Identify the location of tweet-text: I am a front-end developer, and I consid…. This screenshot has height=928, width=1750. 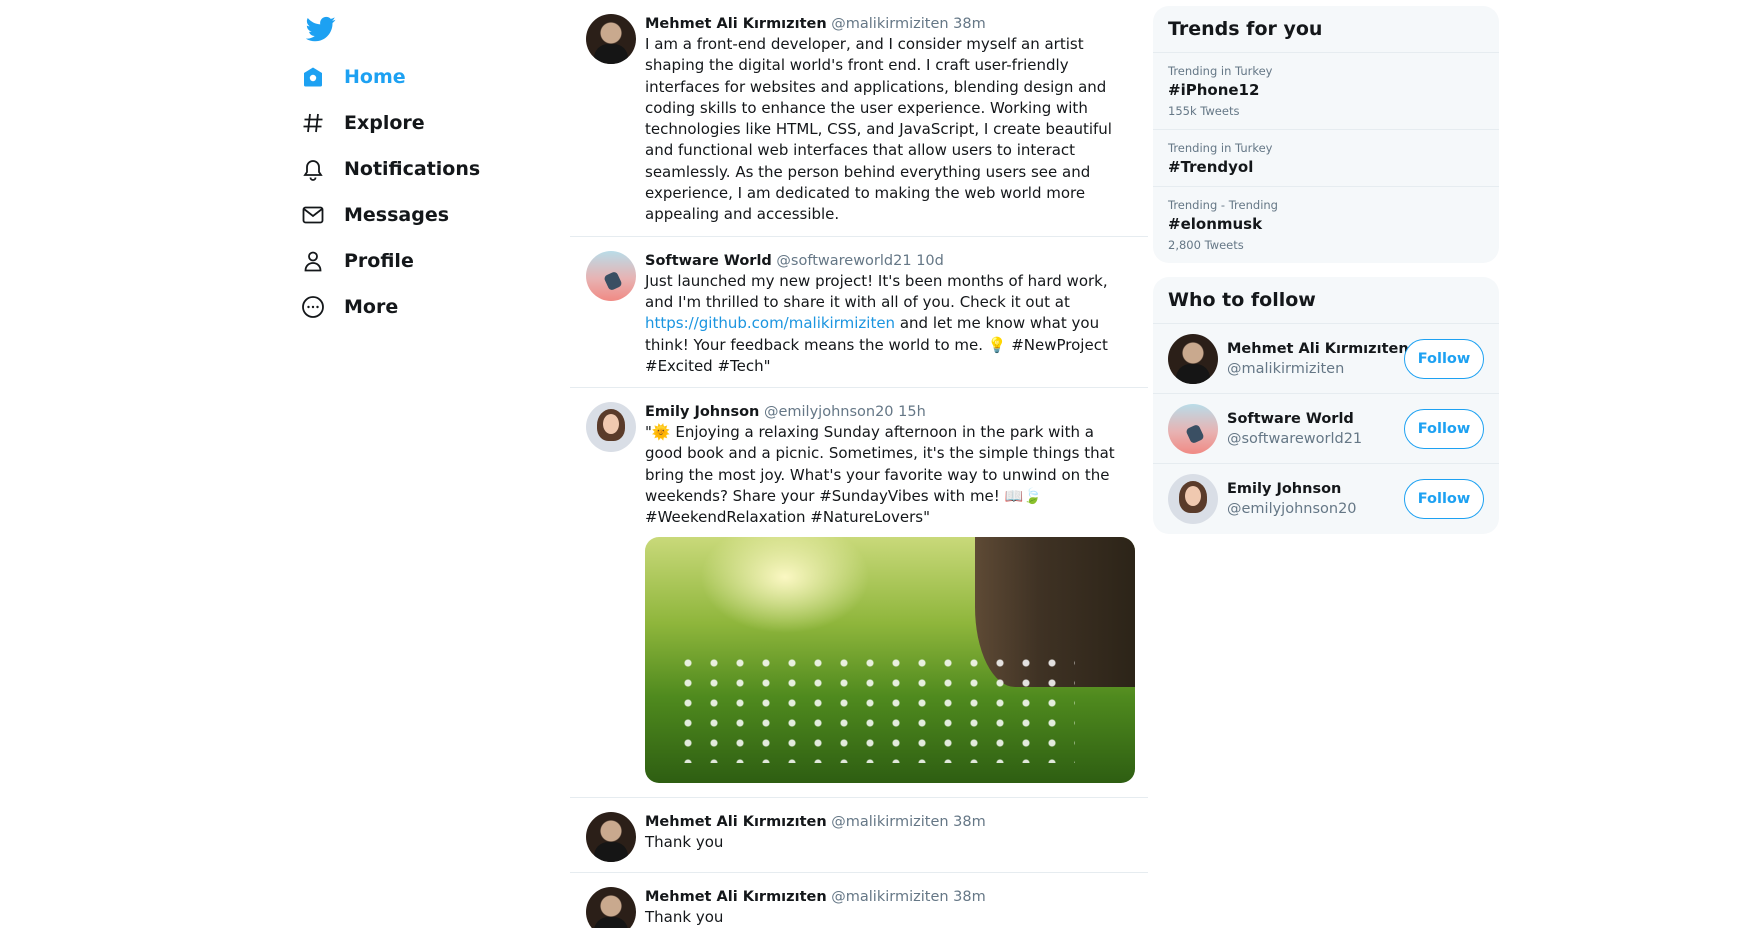
(878, 129).